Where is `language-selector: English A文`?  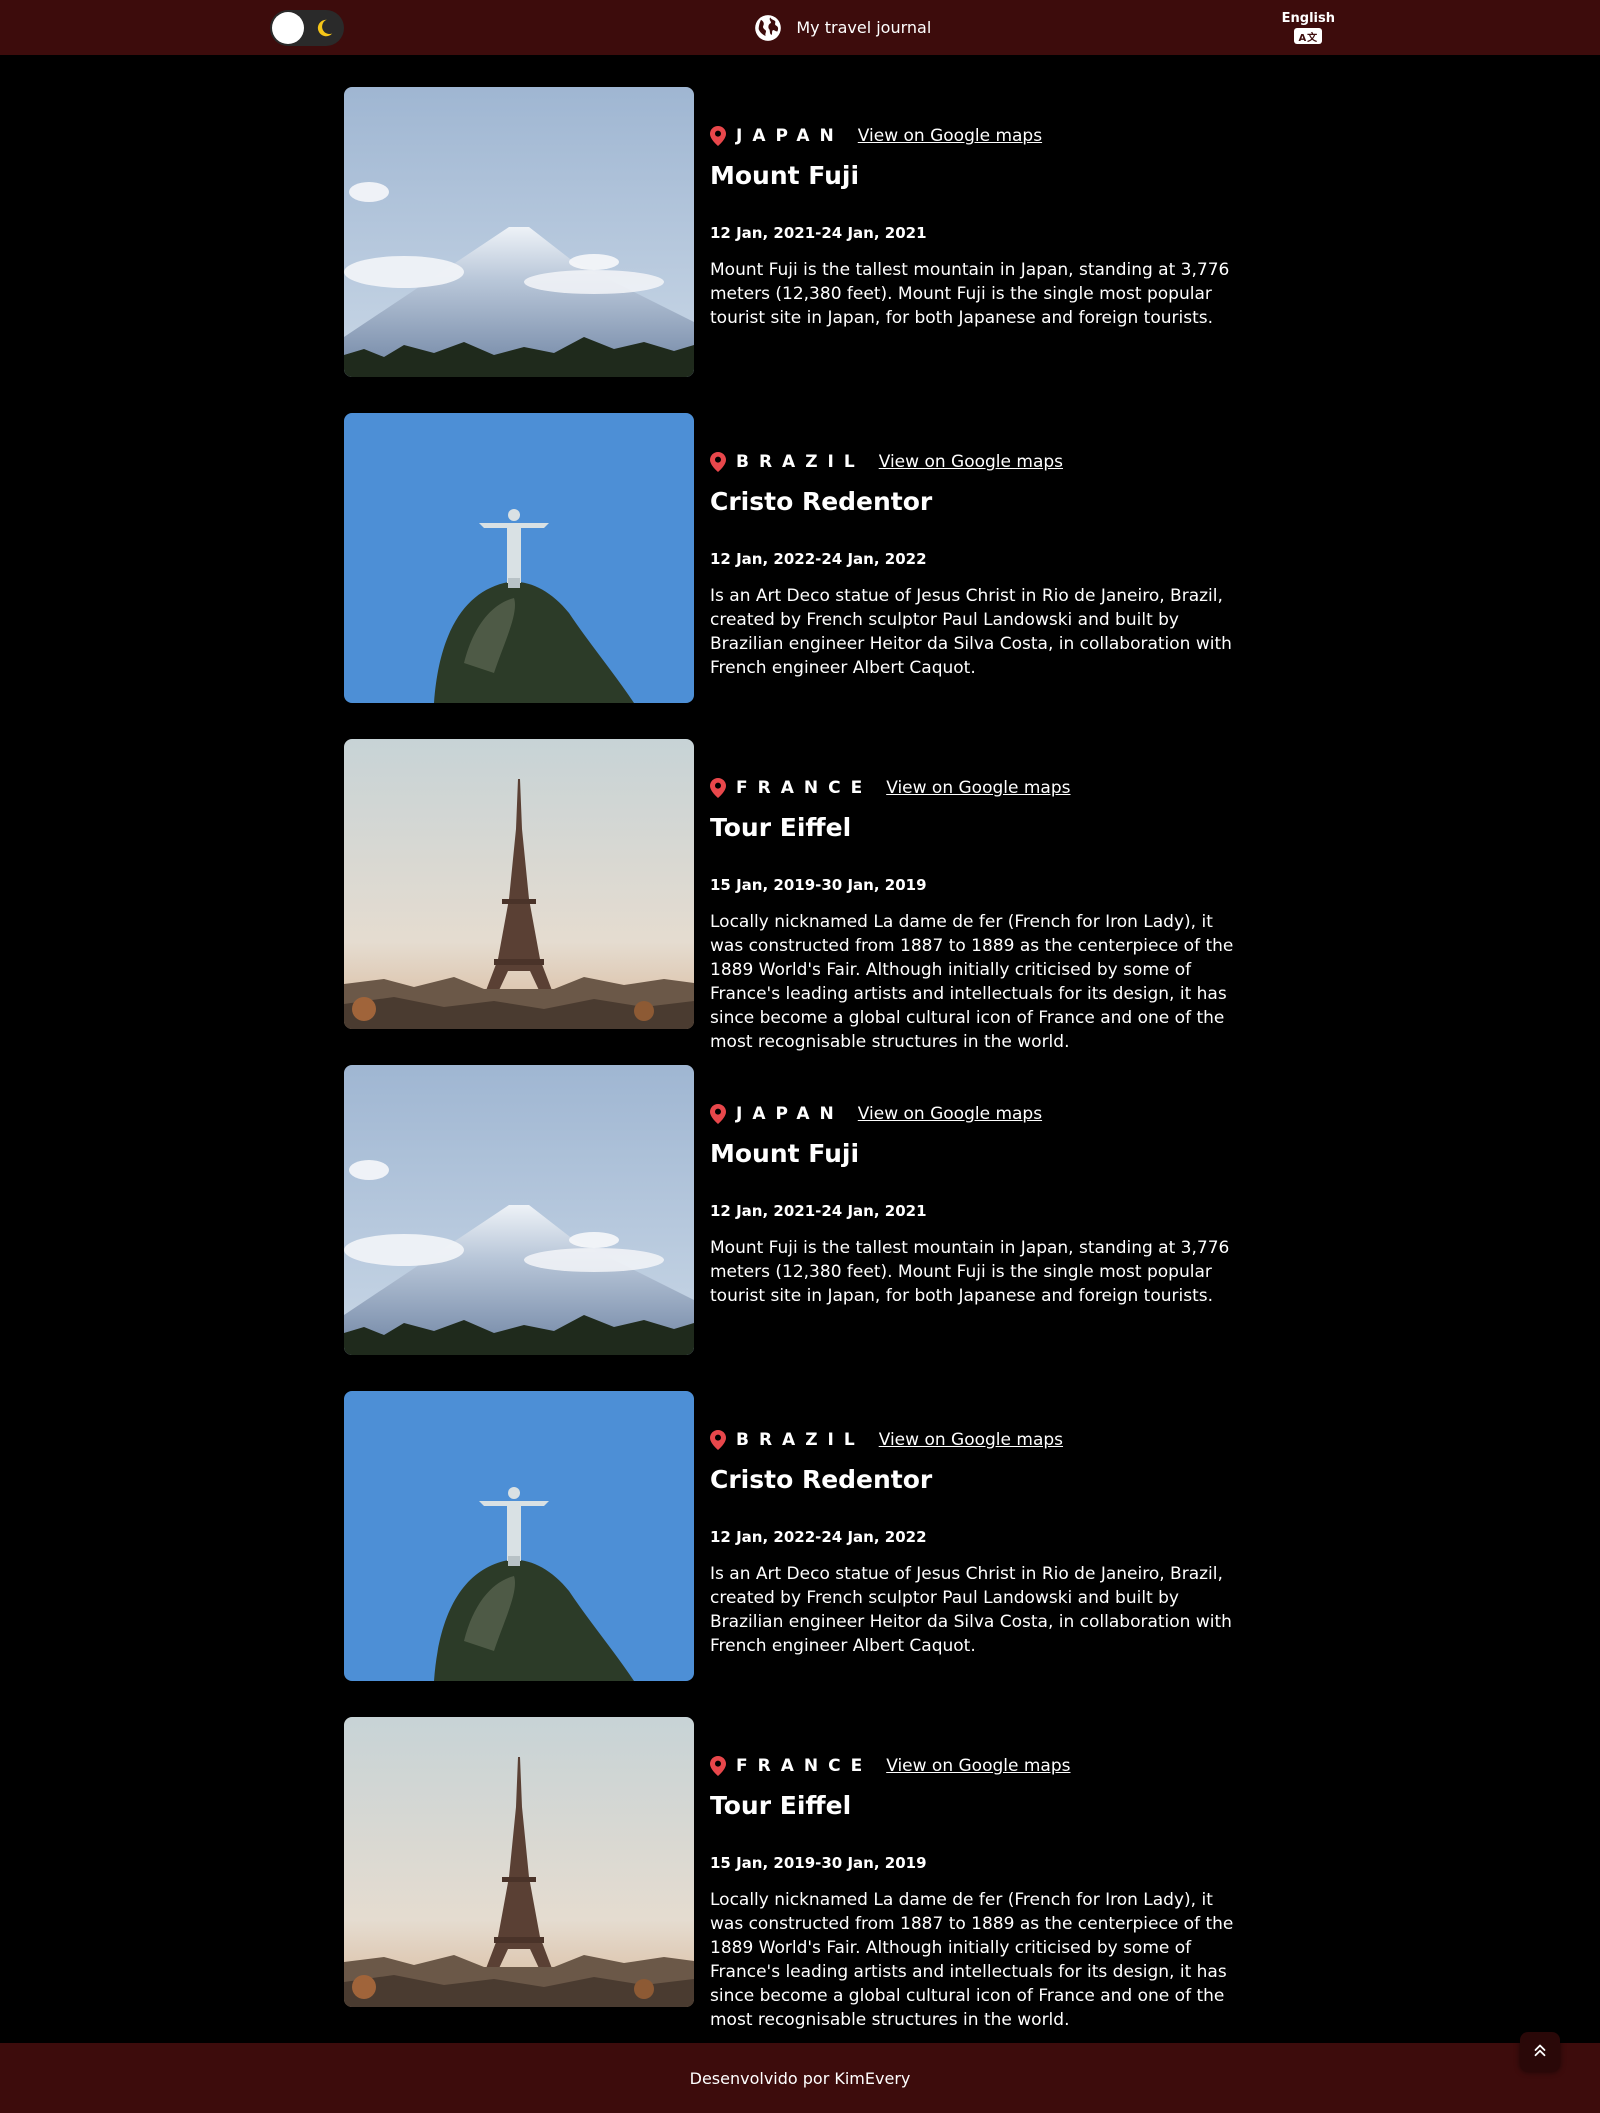
language-selector: English A文 is located at coordinates (1308, 27).